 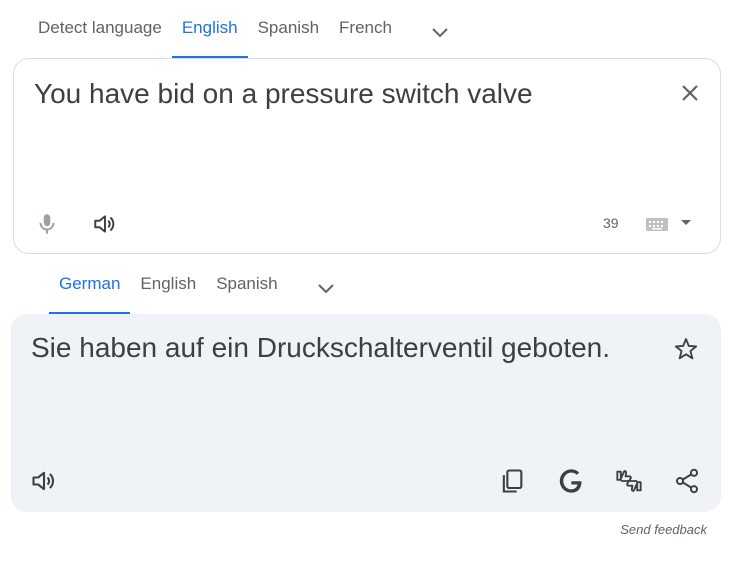 What do you see at coordinates (90, 285) in the screenshot?
I see `tab-target-german: German` at bounding box center [90, 285].